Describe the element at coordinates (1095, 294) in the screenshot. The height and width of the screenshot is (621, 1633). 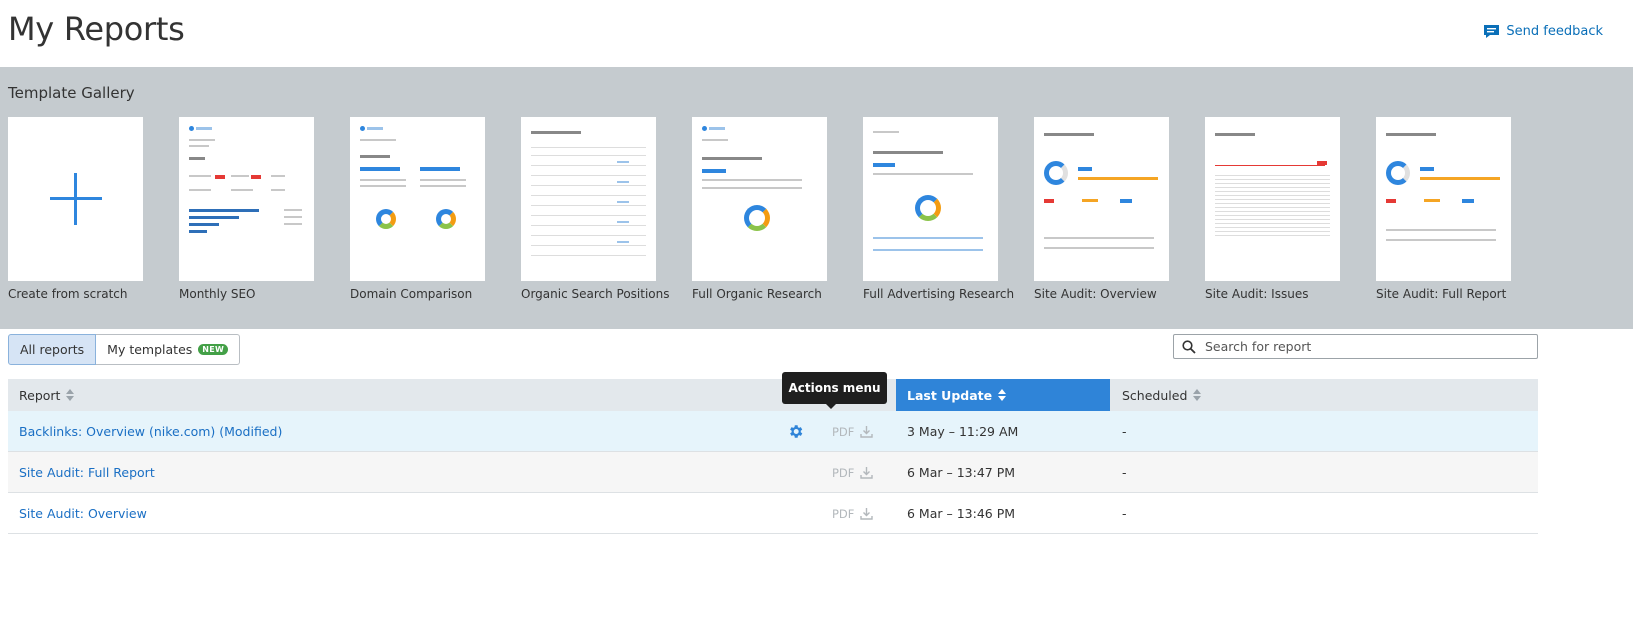
I see `template-label: Site Audit: Overview` at that location.